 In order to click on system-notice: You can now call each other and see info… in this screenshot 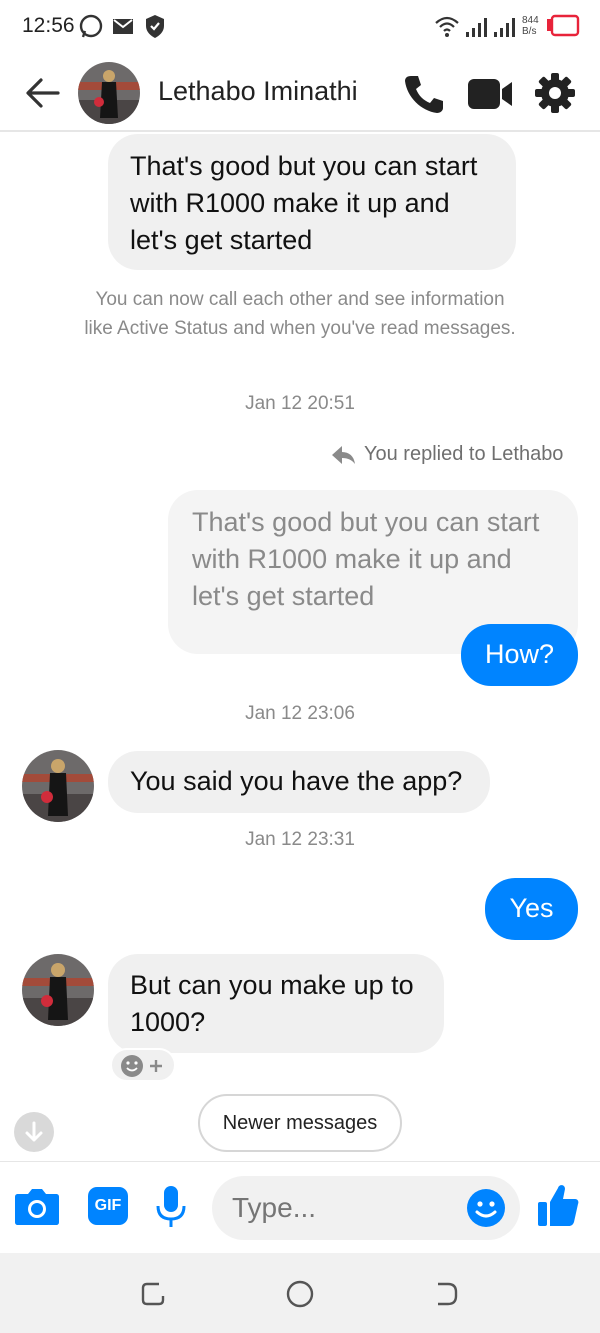, I will do `click(300, 314)`.